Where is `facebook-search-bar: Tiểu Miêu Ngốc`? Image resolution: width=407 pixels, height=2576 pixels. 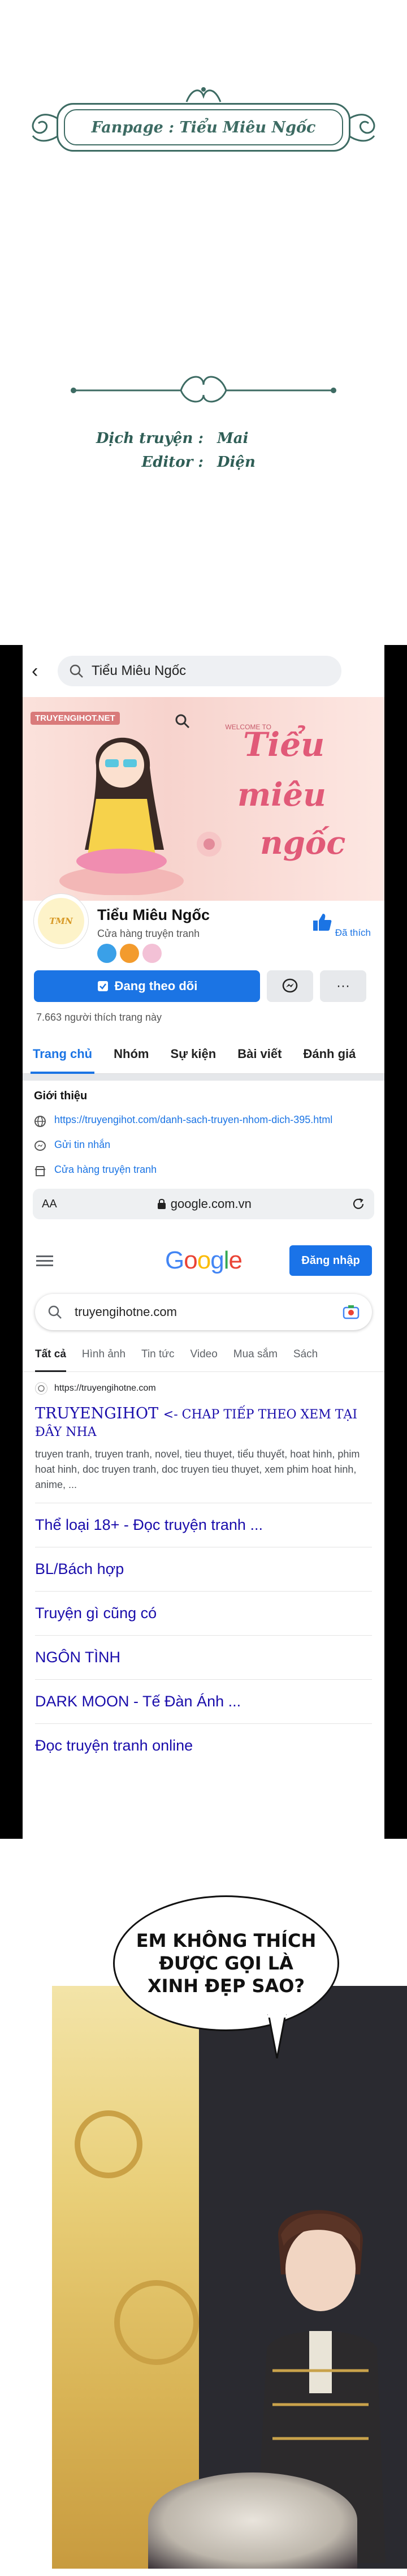
facebook-search-bar: Tiểu Miêu Ngốc is located at coordinates (199, 671).